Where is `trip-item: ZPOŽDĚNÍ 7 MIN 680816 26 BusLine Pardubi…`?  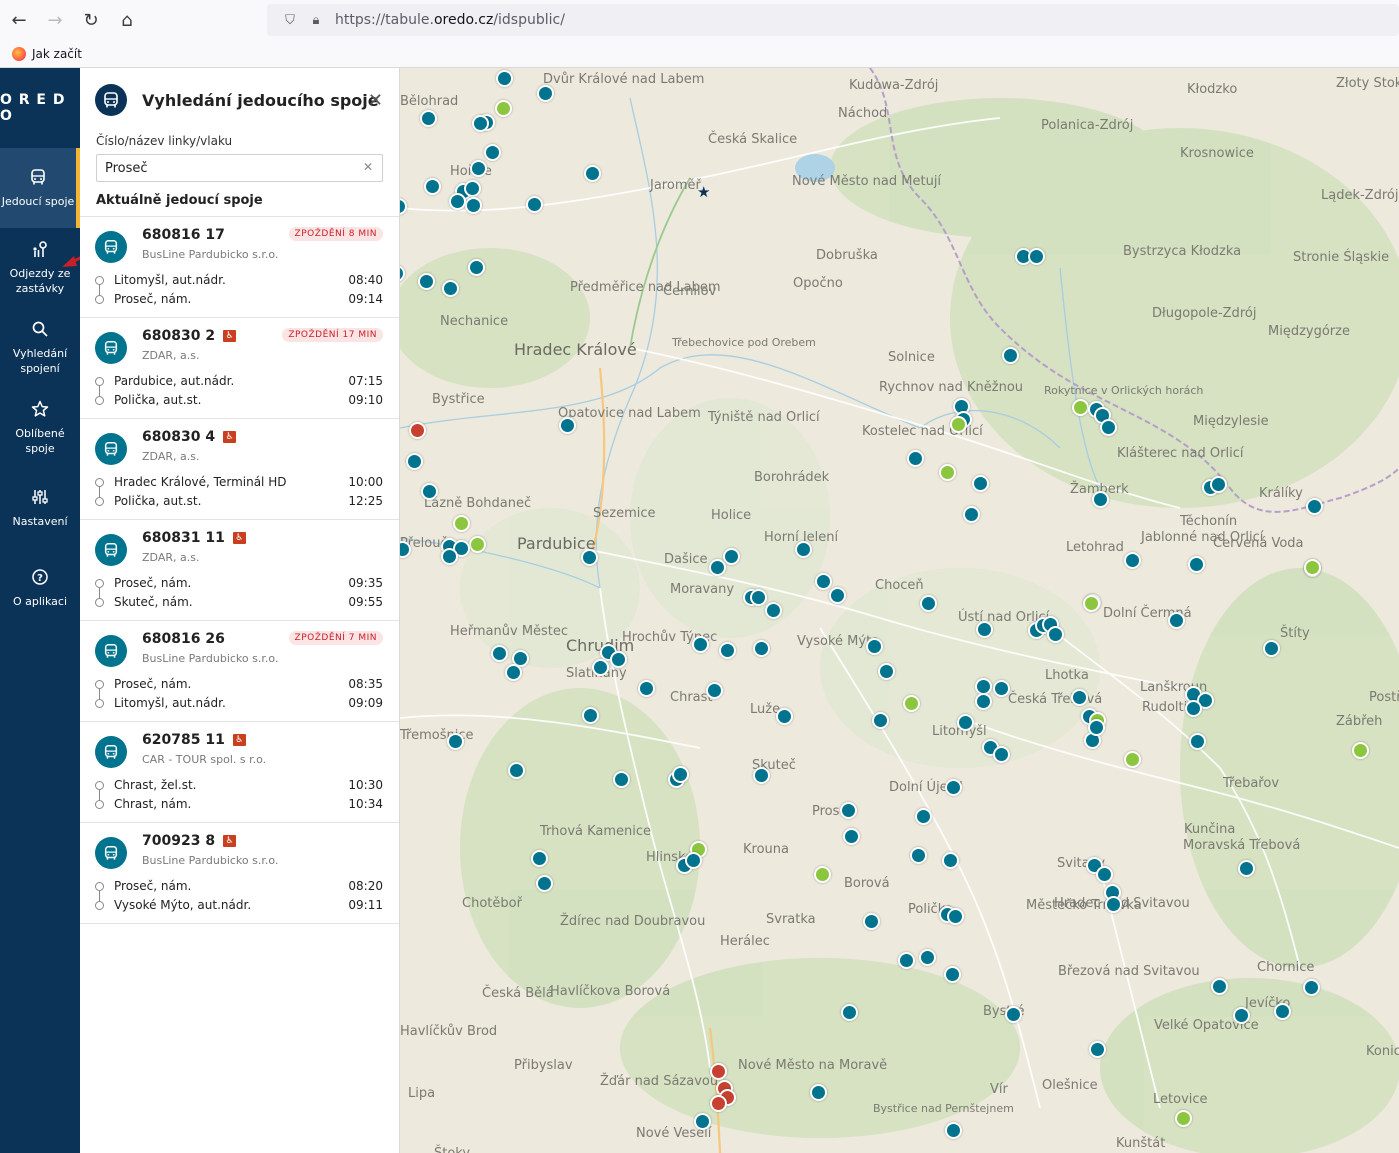 trip-item: ZPOŽDĚNÍ 7 MIN 680816 26 BusLine Pardubi… is located at coordinates (239, 671).